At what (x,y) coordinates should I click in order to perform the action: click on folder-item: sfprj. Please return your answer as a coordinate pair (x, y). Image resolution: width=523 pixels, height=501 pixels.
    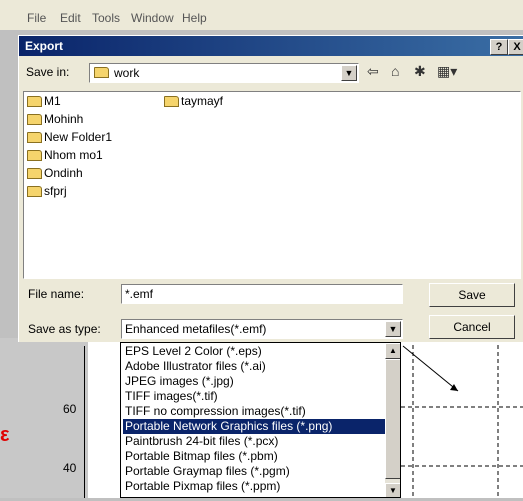
    Looking at the image, I should click on (47, 191).